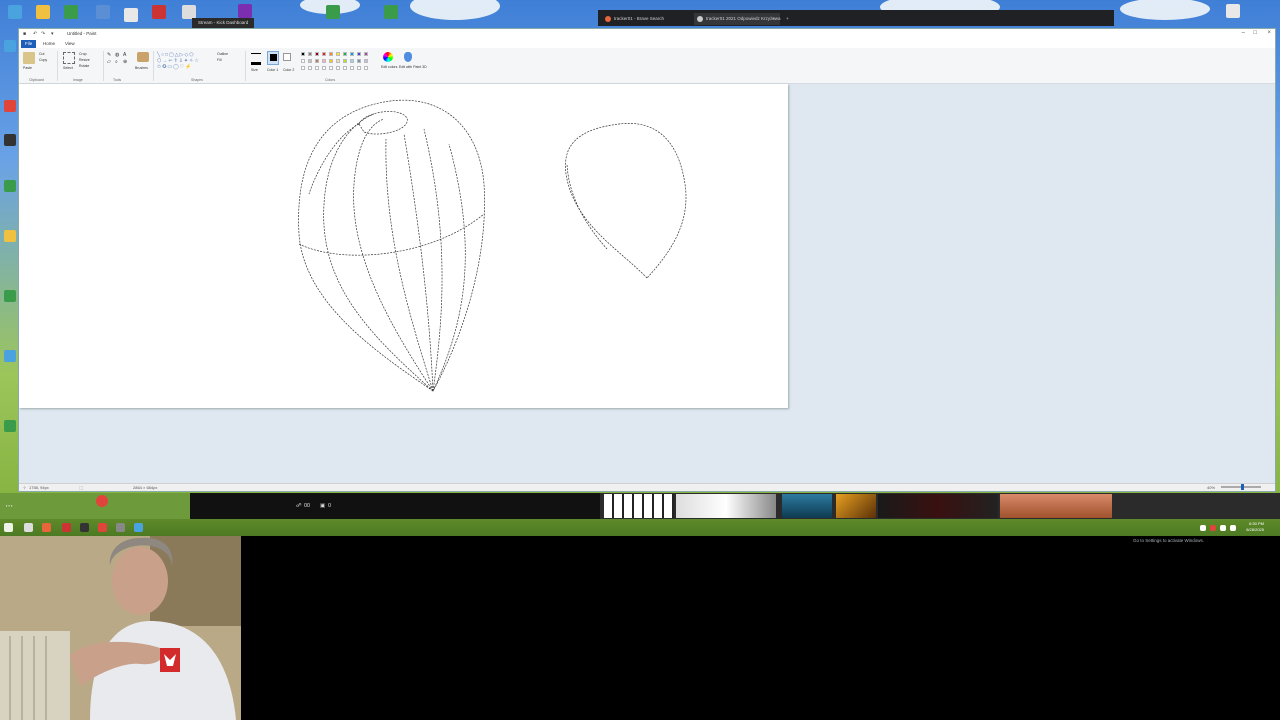 The height and width of the screenshot is (720, 1280). I want to click on fill-button: Fill, so click(219, 60).